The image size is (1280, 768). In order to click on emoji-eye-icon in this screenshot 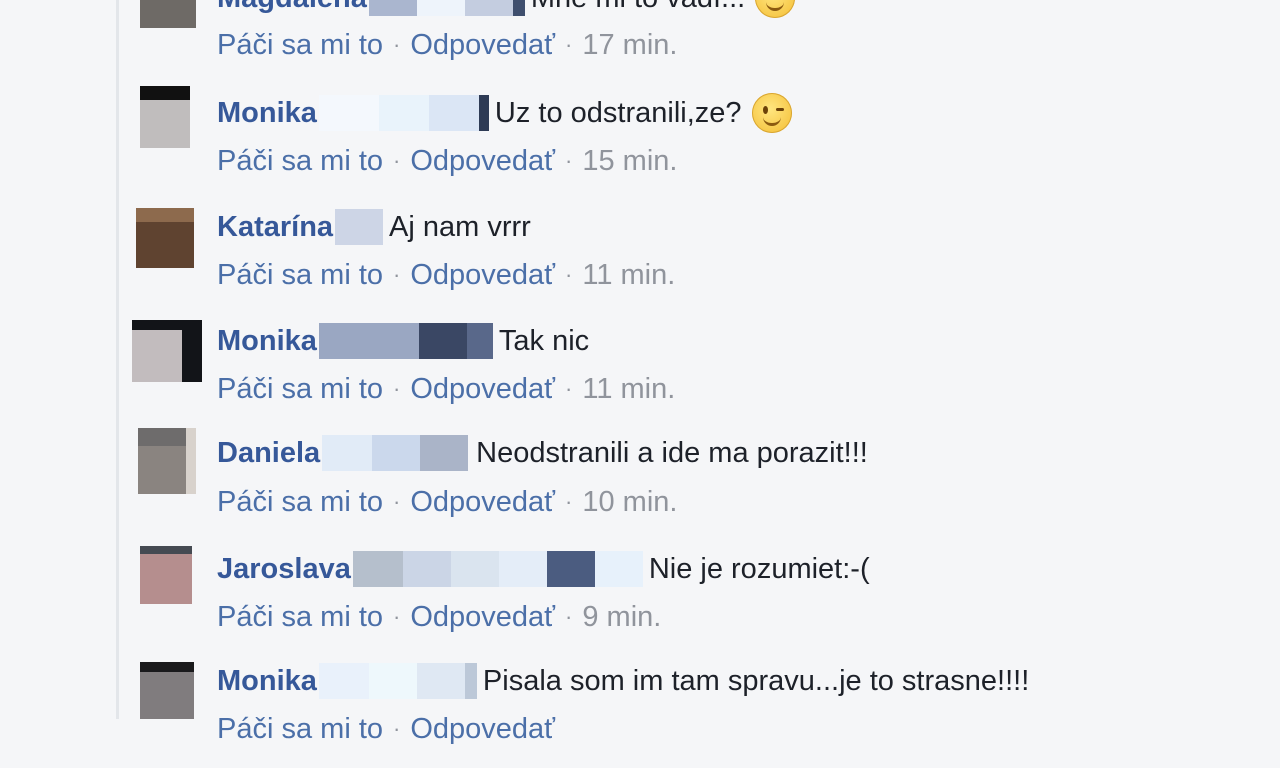, I will do `click(765, 110)`.